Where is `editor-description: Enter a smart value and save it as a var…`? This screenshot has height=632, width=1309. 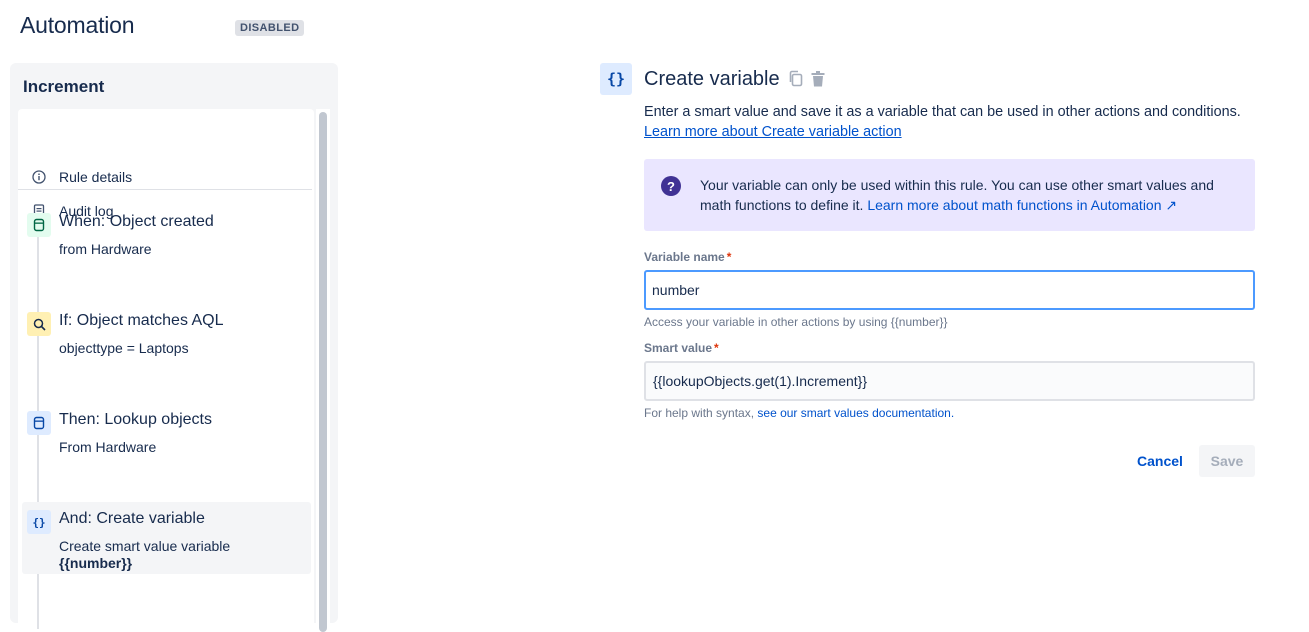 editor-description: Enter a smart value and save it as a var… is located at coordinates (942, 112).